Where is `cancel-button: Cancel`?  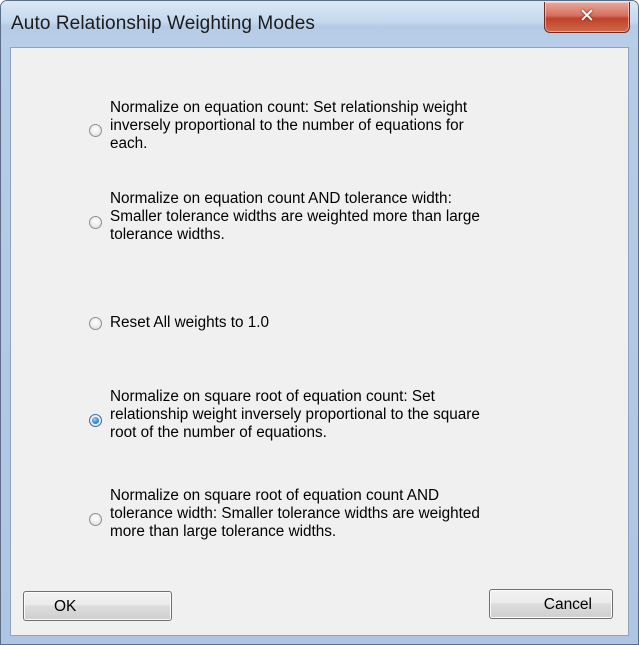 cancel-button: Cancel is located at coordinates (551, 604).